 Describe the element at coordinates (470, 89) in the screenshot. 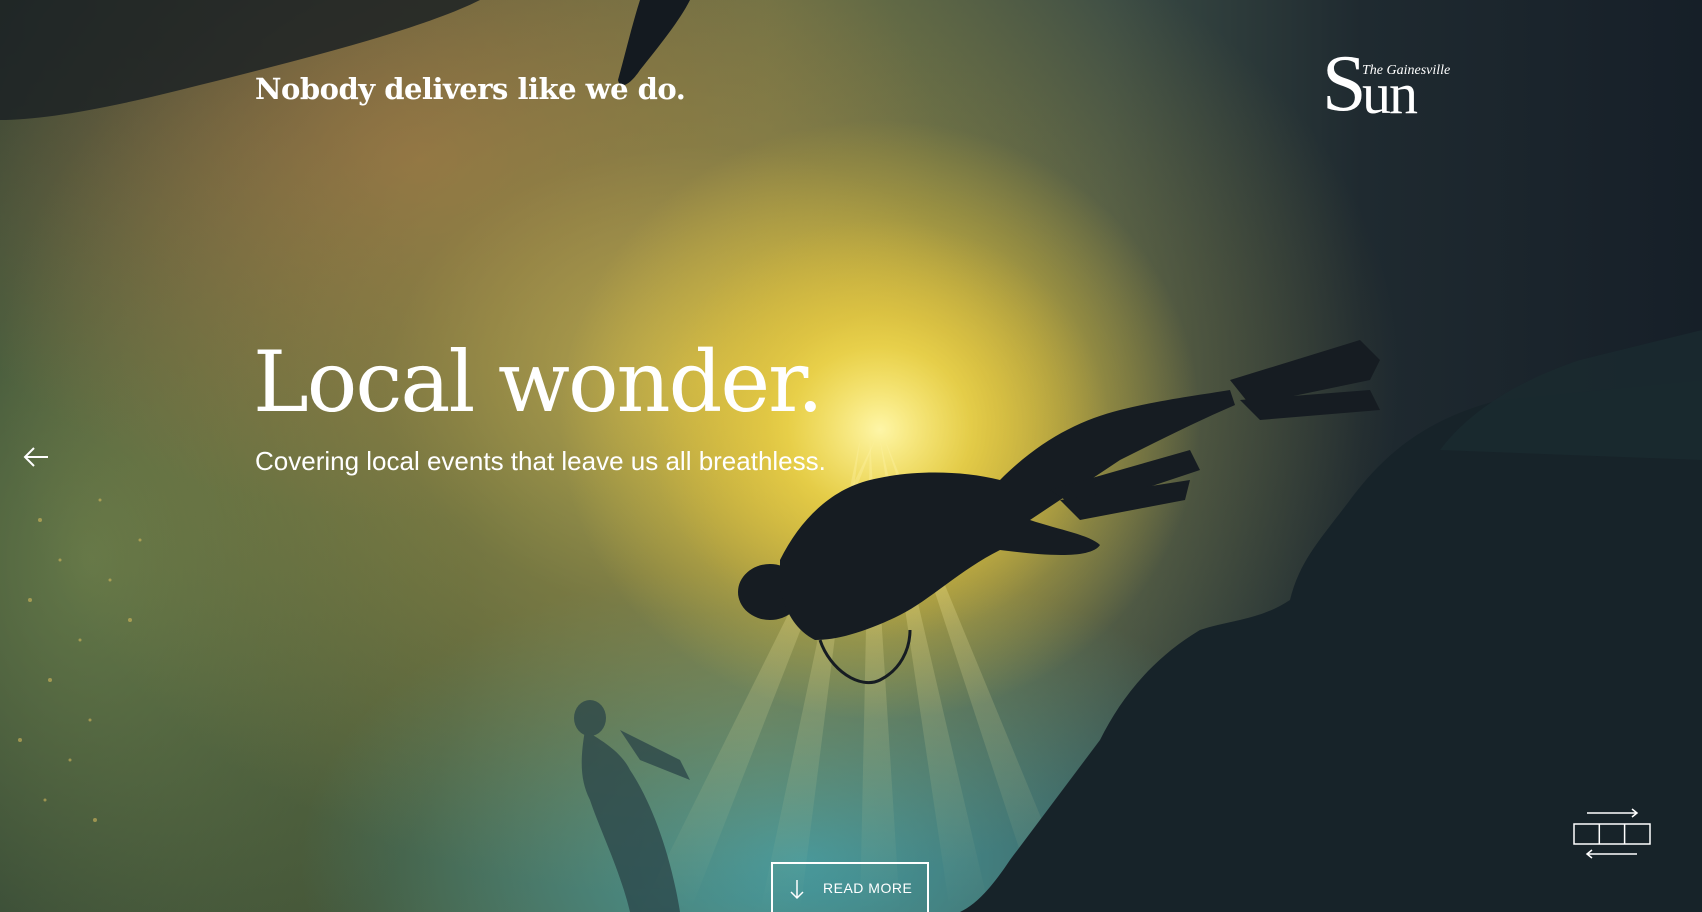

I see `site-tagline: Nobody delivers like we do.` at that location.